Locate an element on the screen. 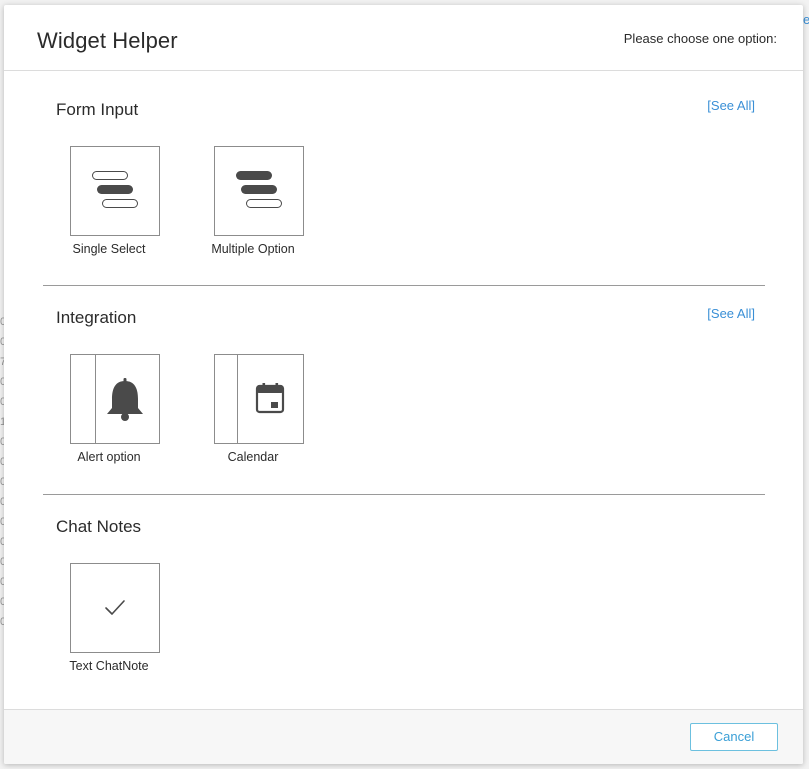 Image resolution: width=809 pixels, height=769 pixels. tile-label: Calendar is located at coordinates (253, 457).